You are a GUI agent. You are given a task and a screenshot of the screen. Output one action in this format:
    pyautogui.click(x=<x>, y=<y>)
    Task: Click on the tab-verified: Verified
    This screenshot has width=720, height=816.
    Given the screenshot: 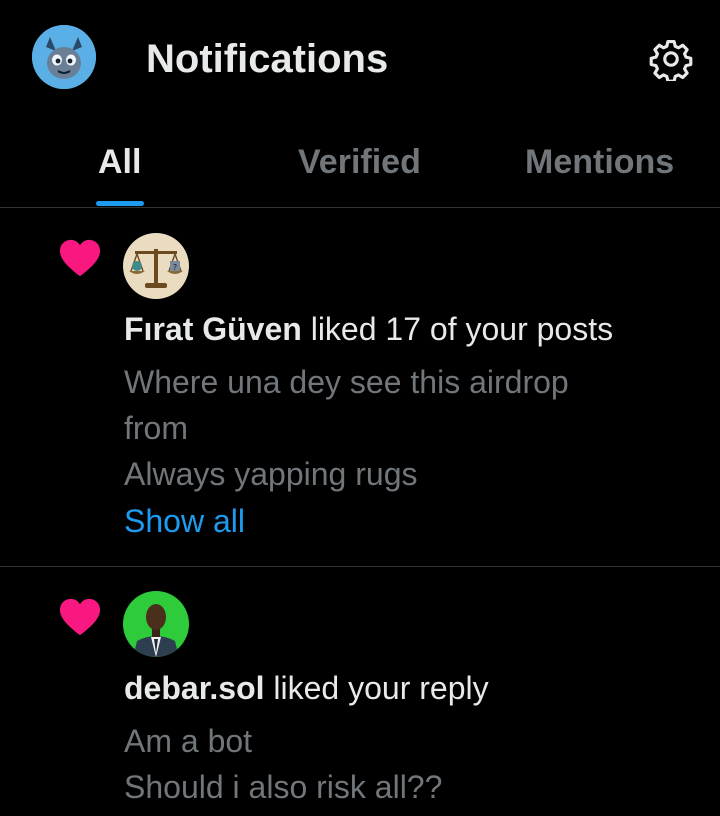 What is the action you would take?
    pyautogui.click(x=359, y=162)
    